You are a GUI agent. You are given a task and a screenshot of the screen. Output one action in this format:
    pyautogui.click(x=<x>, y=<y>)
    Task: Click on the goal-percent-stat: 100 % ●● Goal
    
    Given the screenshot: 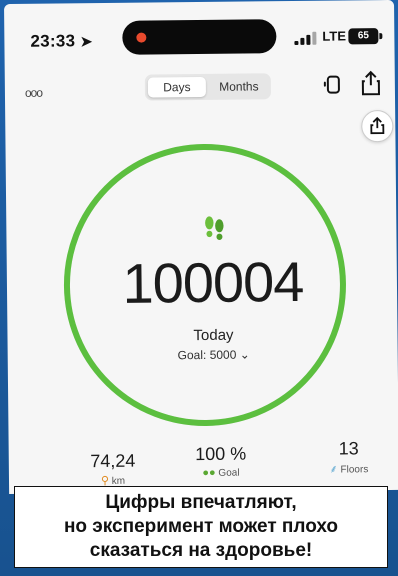 What is the action you would take?
    pyautogui.click(x=221, y=461)
    